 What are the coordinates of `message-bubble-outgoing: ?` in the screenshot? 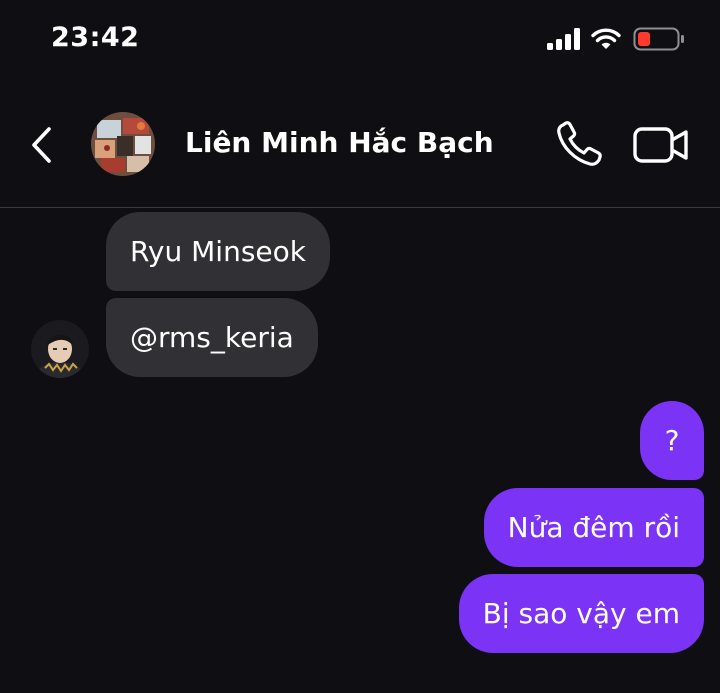 It's located at (672, 440).